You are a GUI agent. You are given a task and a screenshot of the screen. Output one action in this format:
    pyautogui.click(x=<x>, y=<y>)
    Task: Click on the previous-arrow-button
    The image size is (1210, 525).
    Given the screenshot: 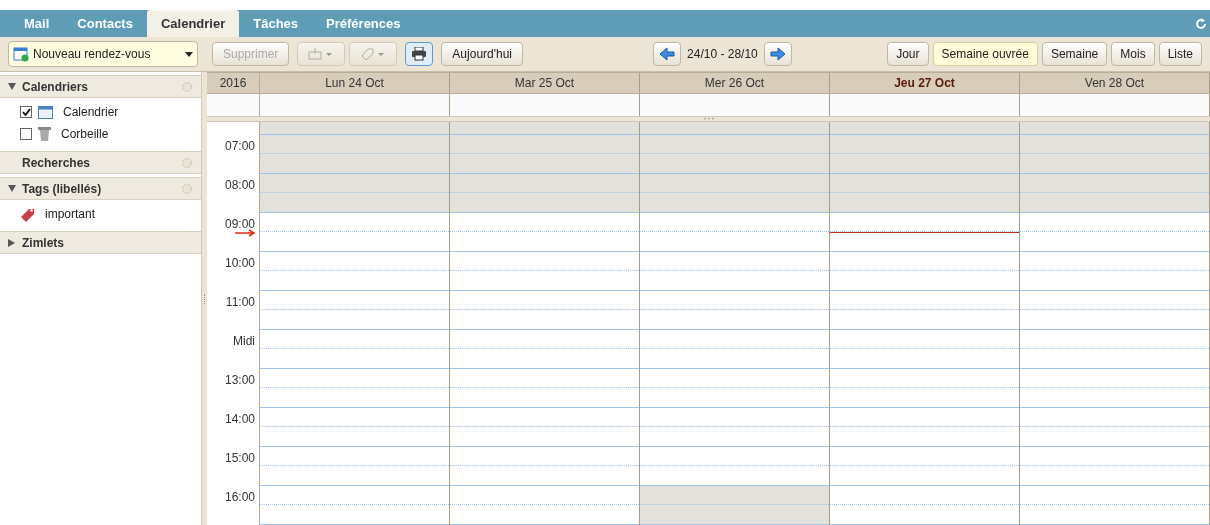 What is the action you would take?
    pyautogui.click(x=667, y=54)
    